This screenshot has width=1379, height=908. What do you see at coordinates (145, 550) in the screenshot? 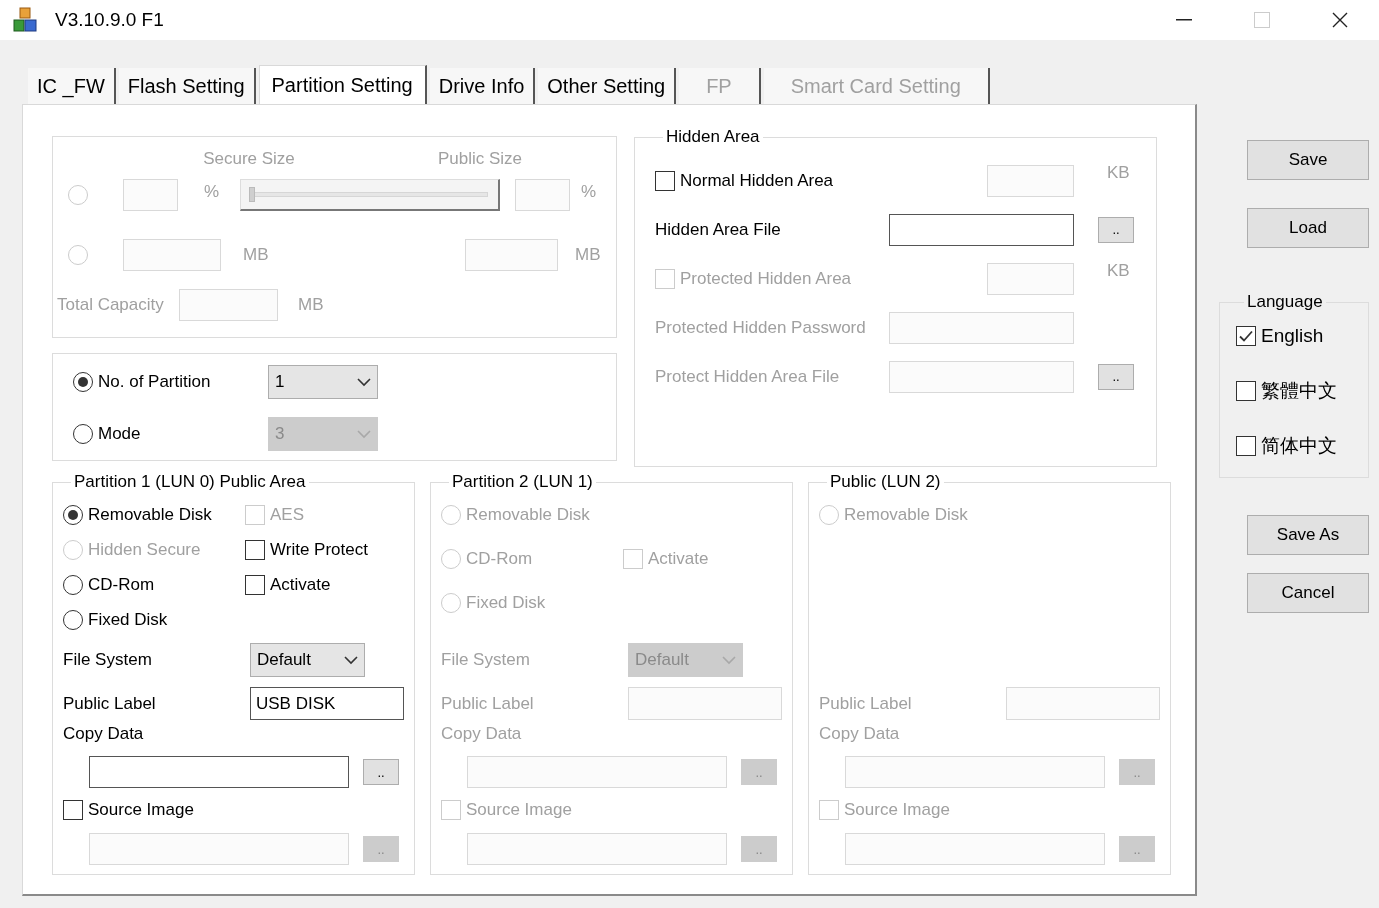
I see `option-label: Hidden Secure` at bounding box center [145, 550].